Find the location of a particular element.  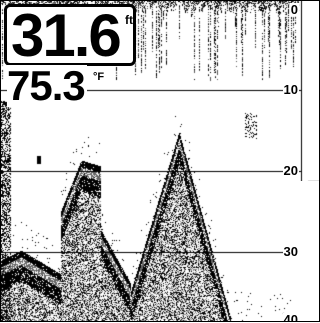

depth-readout-box: 31.6 ft is located at coordinates (70, 35).